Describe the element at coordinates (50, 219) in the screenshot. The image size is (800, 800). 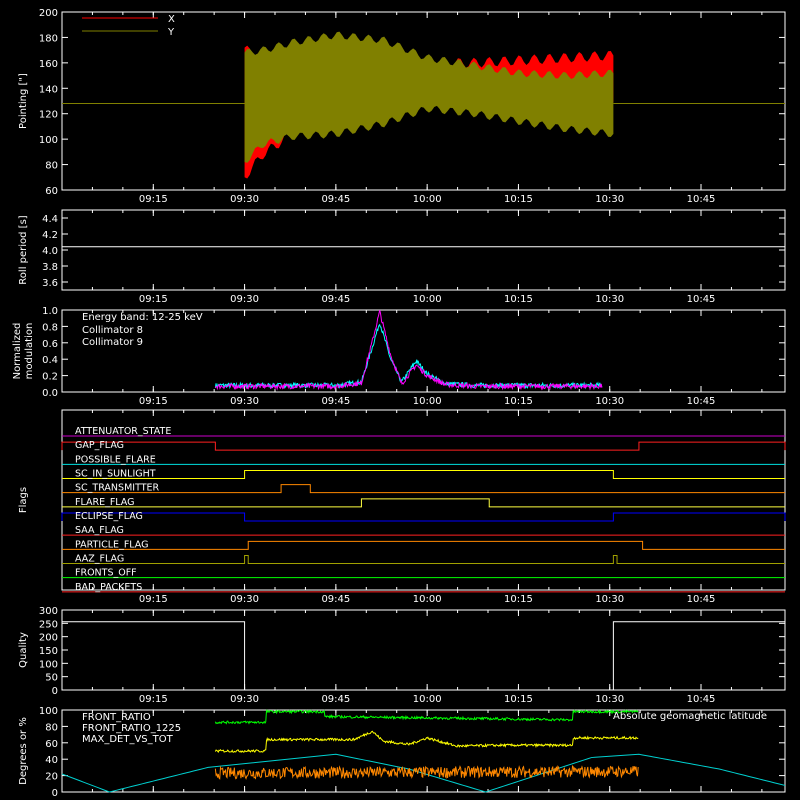
I see `y-tick-label: 4.4` at that location.